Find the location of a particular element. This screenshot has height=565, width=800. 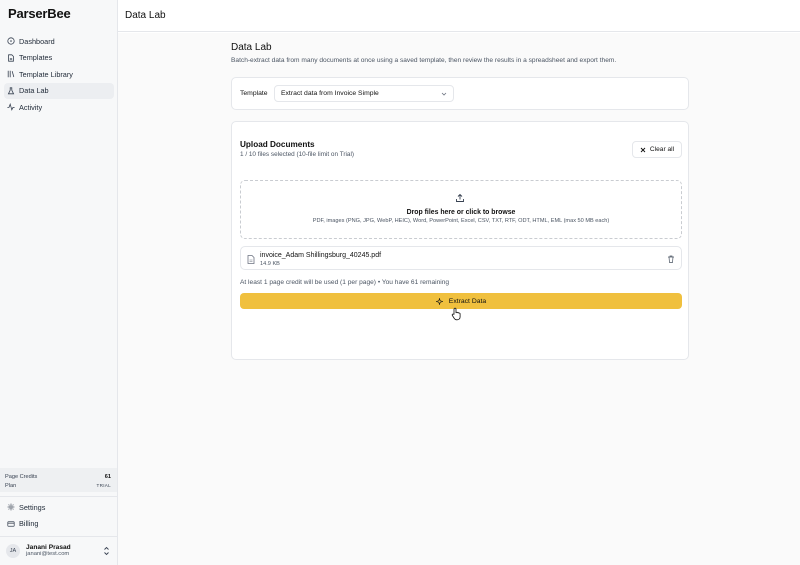

extract-data-label: Extract Data is located at coordinates (467, 301).